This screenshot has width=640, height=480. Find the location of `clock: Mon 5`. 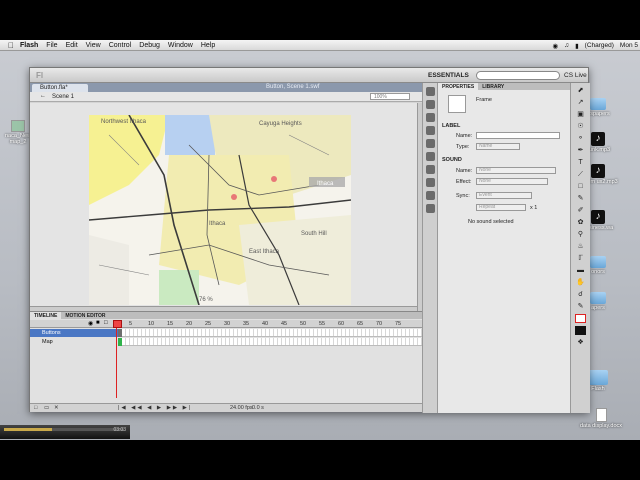

clock: Mon 5 is located at coordinates (629, 45).